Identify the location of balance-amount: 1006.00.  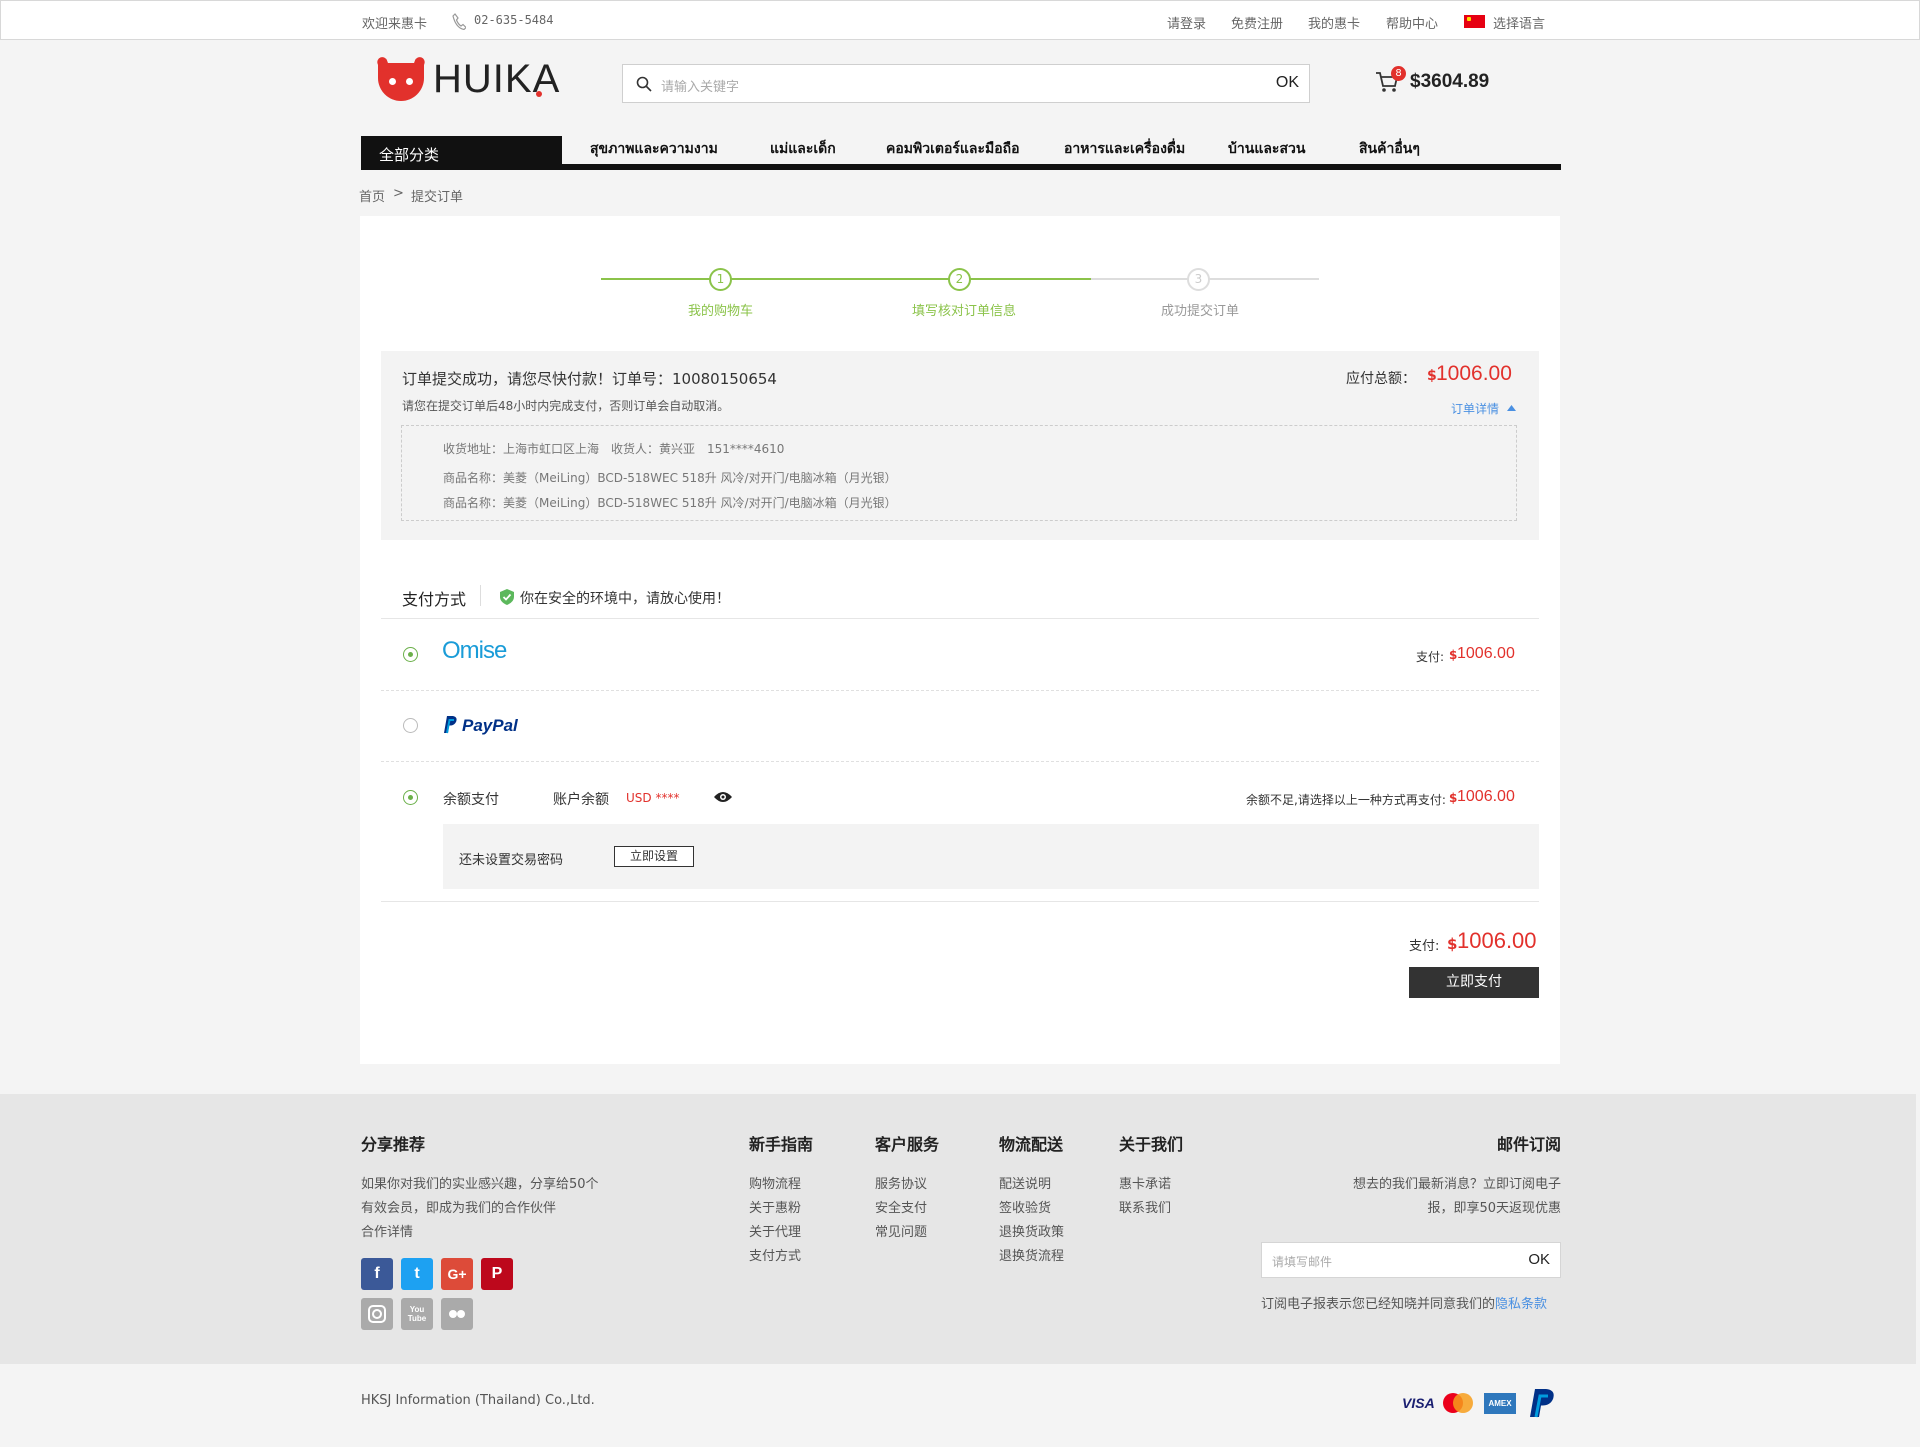
(1486, 796).